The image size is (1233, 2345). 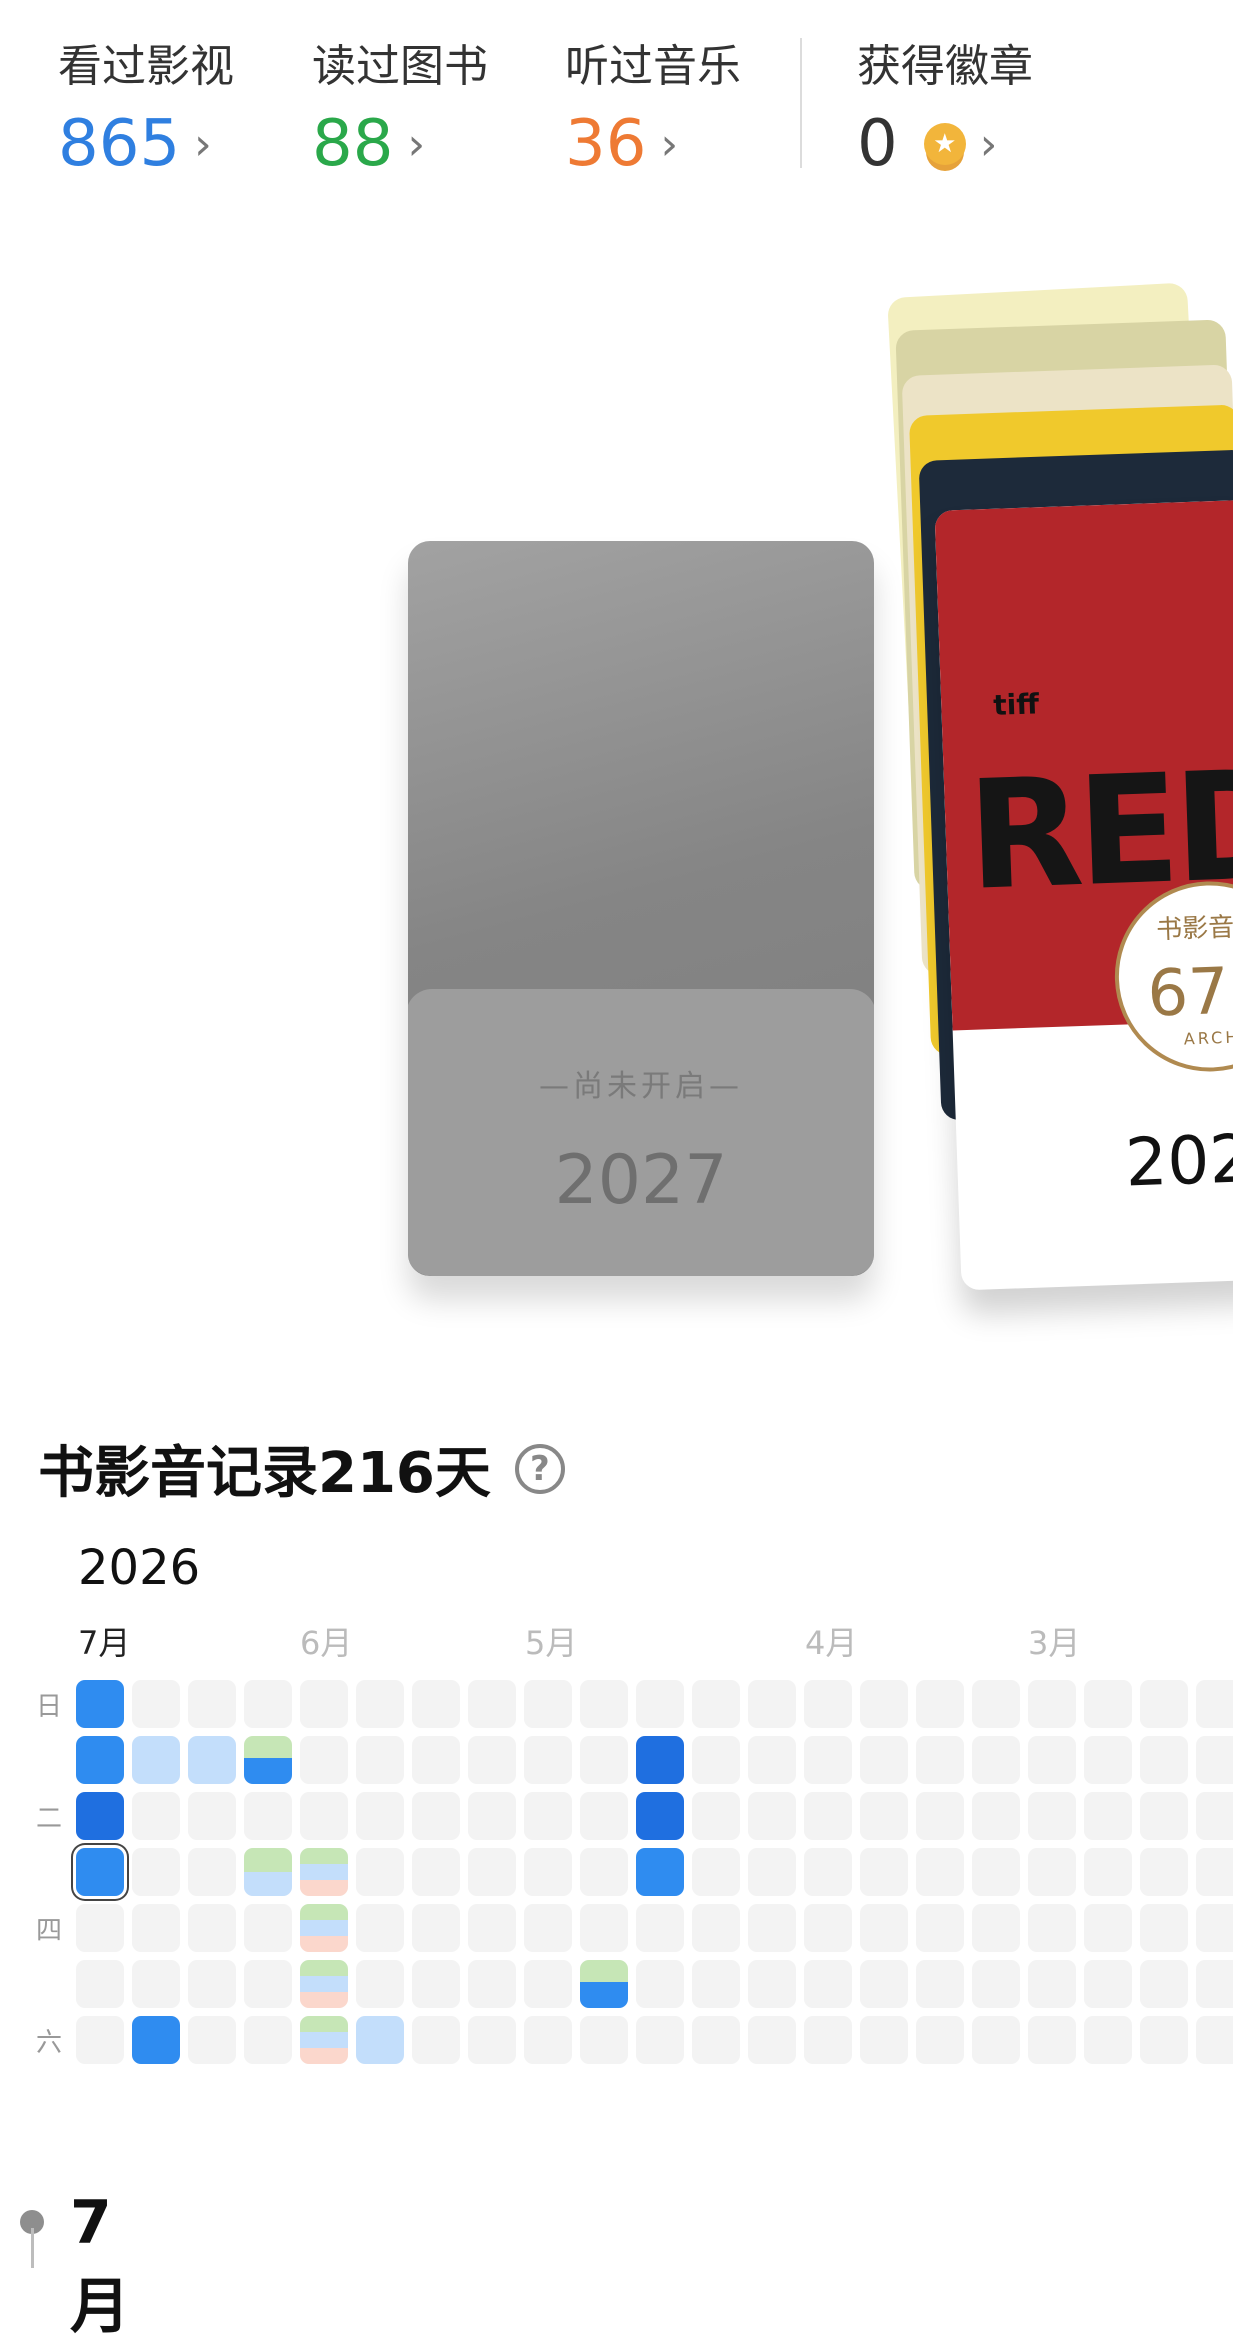 What do you see at coordinates (400, 103) in the screenshot?
I see `stat-books: 读过图书 88 ›` at bounding box center [400, 103].